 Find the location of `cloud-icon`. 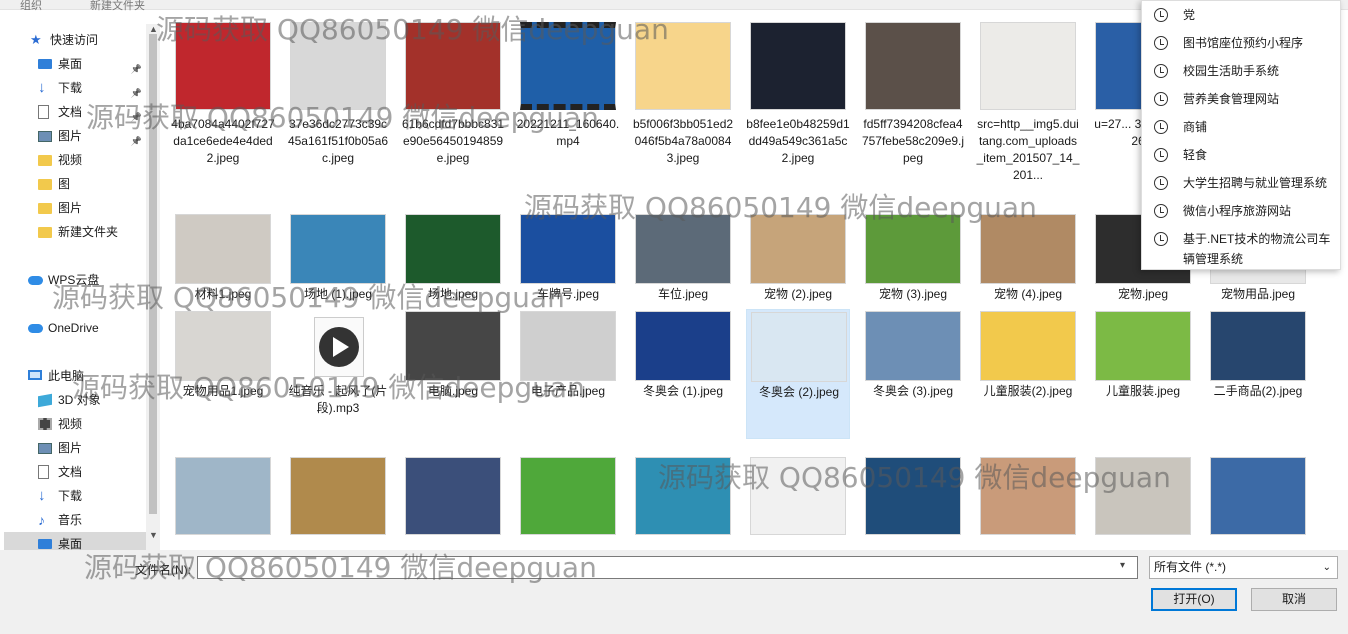

cloud-icon is located at coordinates (35, 280).